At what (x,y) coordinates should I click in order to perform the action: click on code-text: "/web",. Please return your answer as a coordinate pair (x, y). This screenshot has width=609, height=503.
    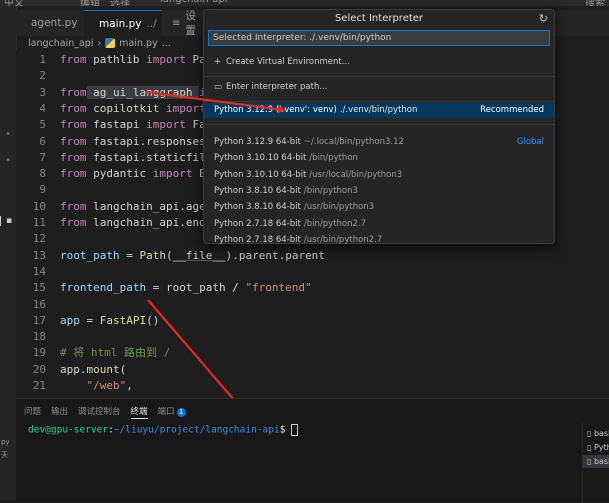
    Looking at the image, I should click on (96, 386).